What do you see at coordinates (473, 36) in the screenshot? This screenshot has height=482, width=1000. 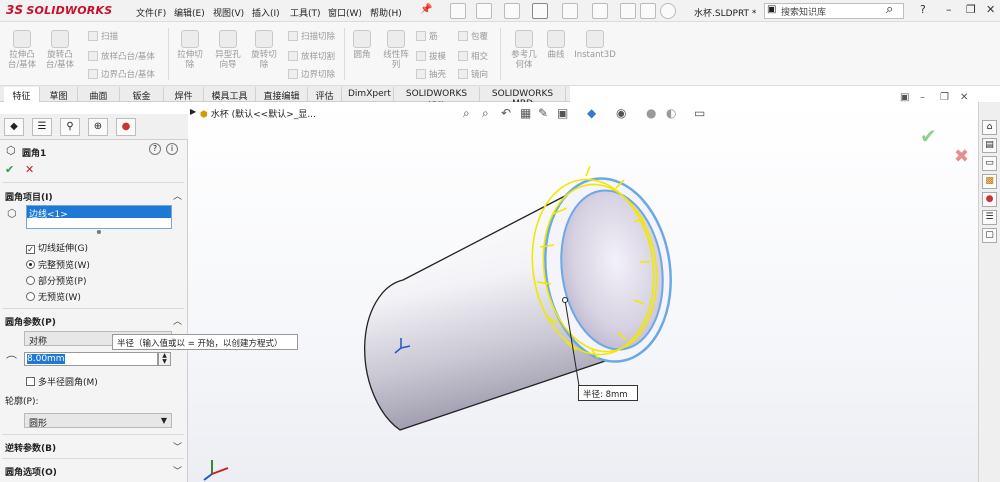 I see `wrap-button: 包覆` at bounding box center [473, 36].